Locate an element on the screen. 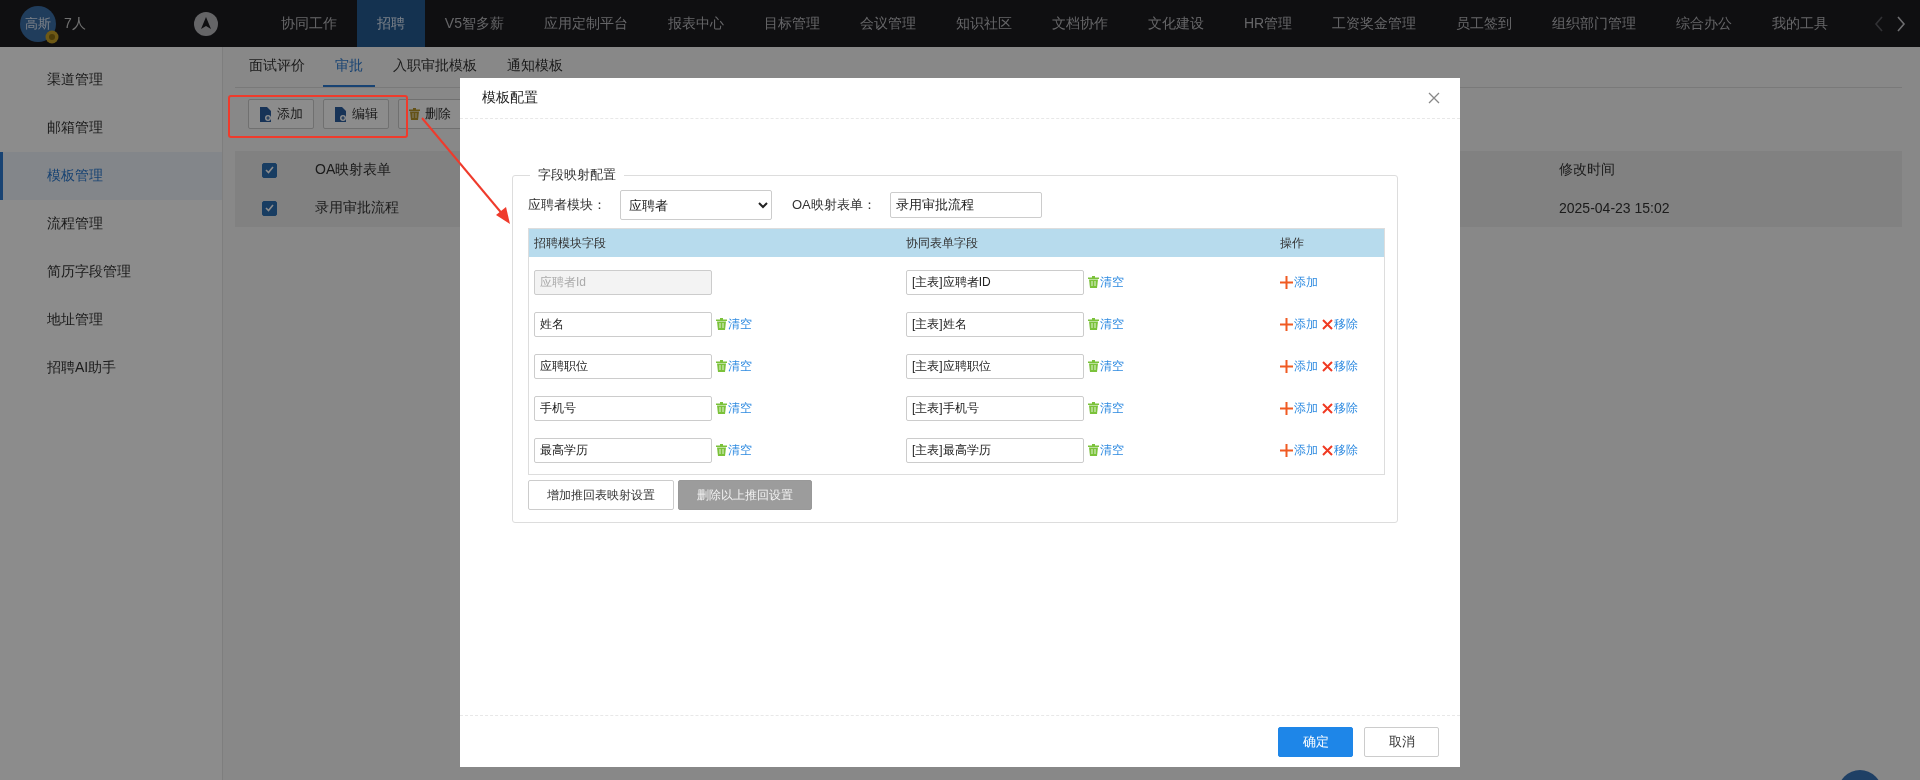 This screenshot has height=780, width=1920. select-field: 应聘者 is located at coordinates (696, 205).